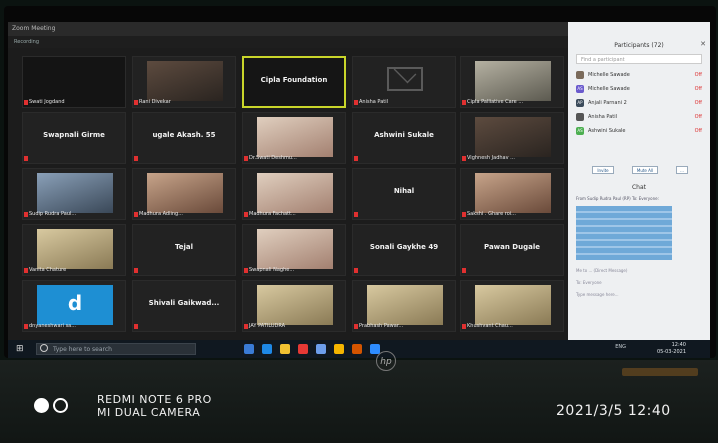  I want to click on participant-row: AS Michelle Sawade Off, so click(641, 89).